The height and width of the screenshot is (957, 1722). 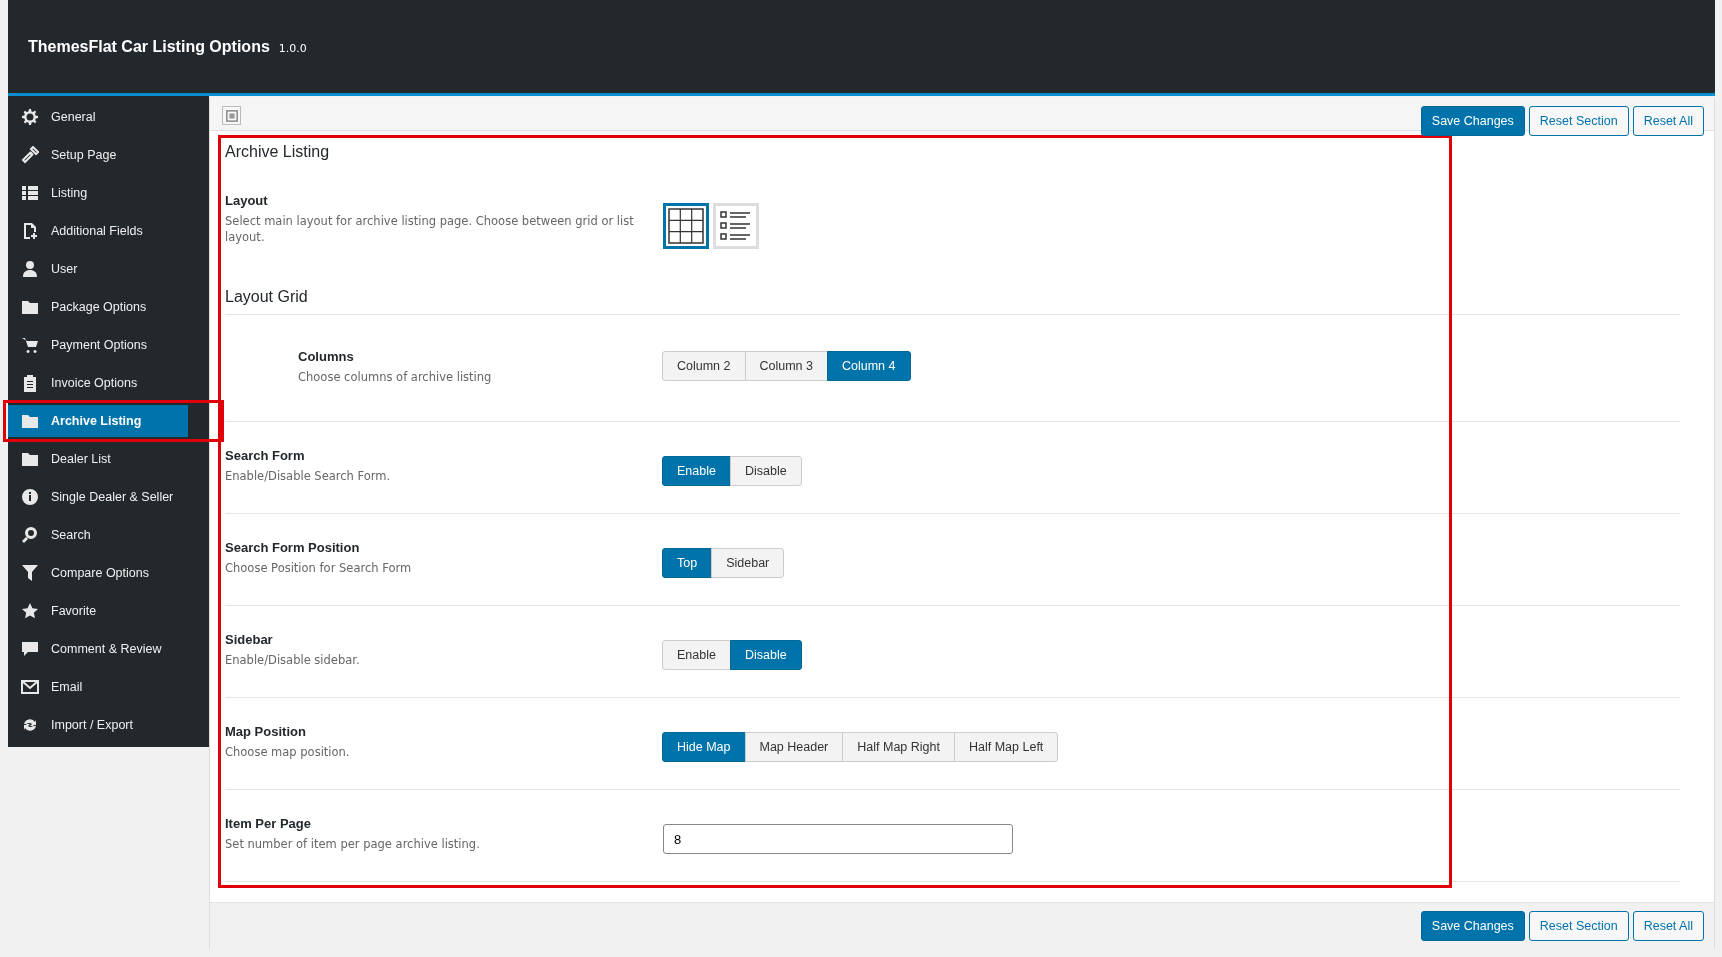 What do you see at coordinates (30, 383) in the screenshot?
I see `clipboard-icon` at bounding box center [30, 383].